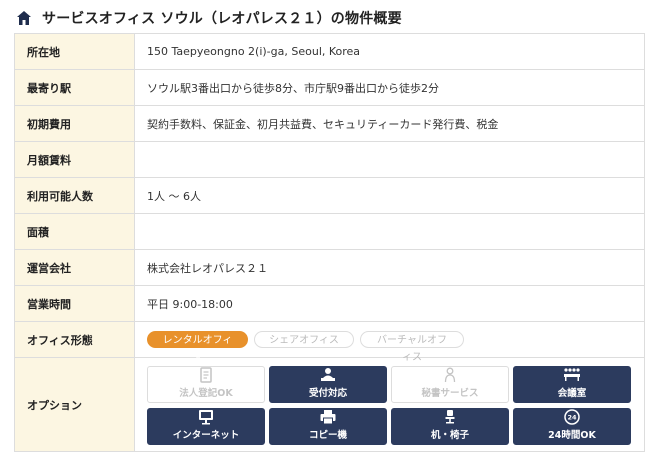 This screenshot has height=459, width=650. What do you see at coordinates (328, 374) in the screenshot?
I see `reception-icon` at bounding box center [328, 374].